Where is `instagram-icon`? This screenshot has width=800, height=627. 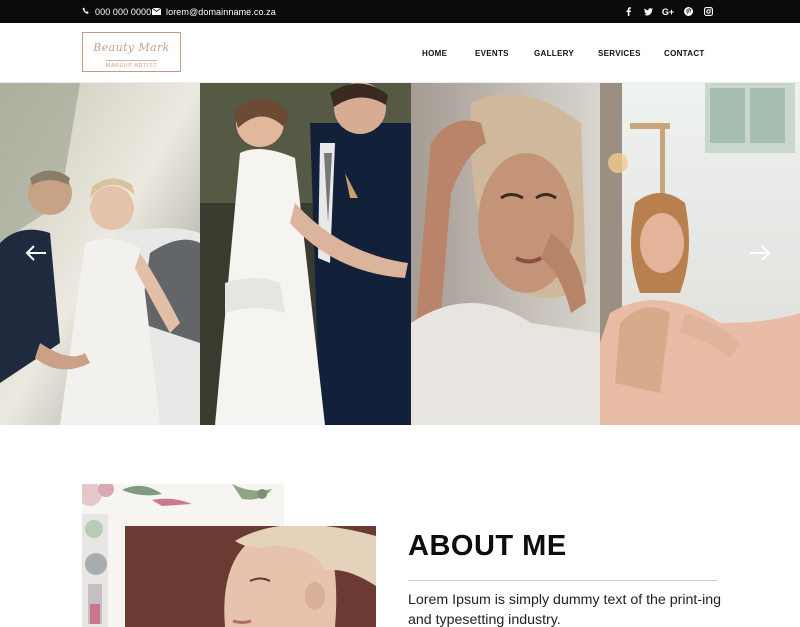 instagram-icon is located at coordinates (708, 11).